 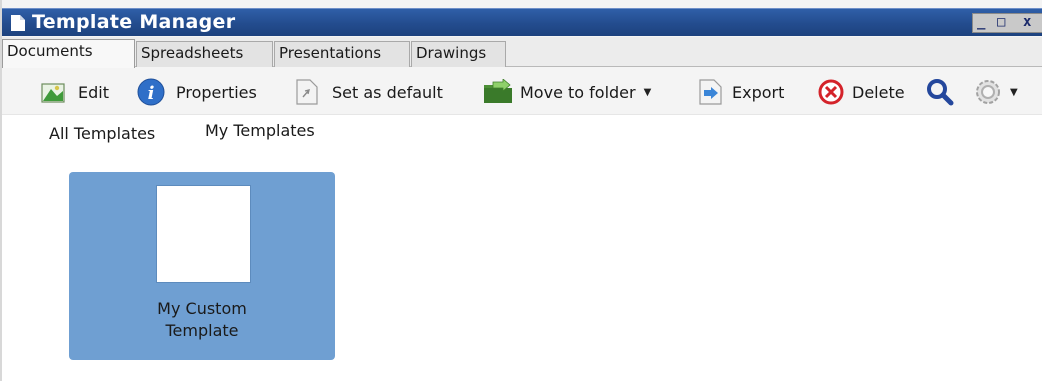 I want to click on template-thumbnail, so click(x=203, y=234).